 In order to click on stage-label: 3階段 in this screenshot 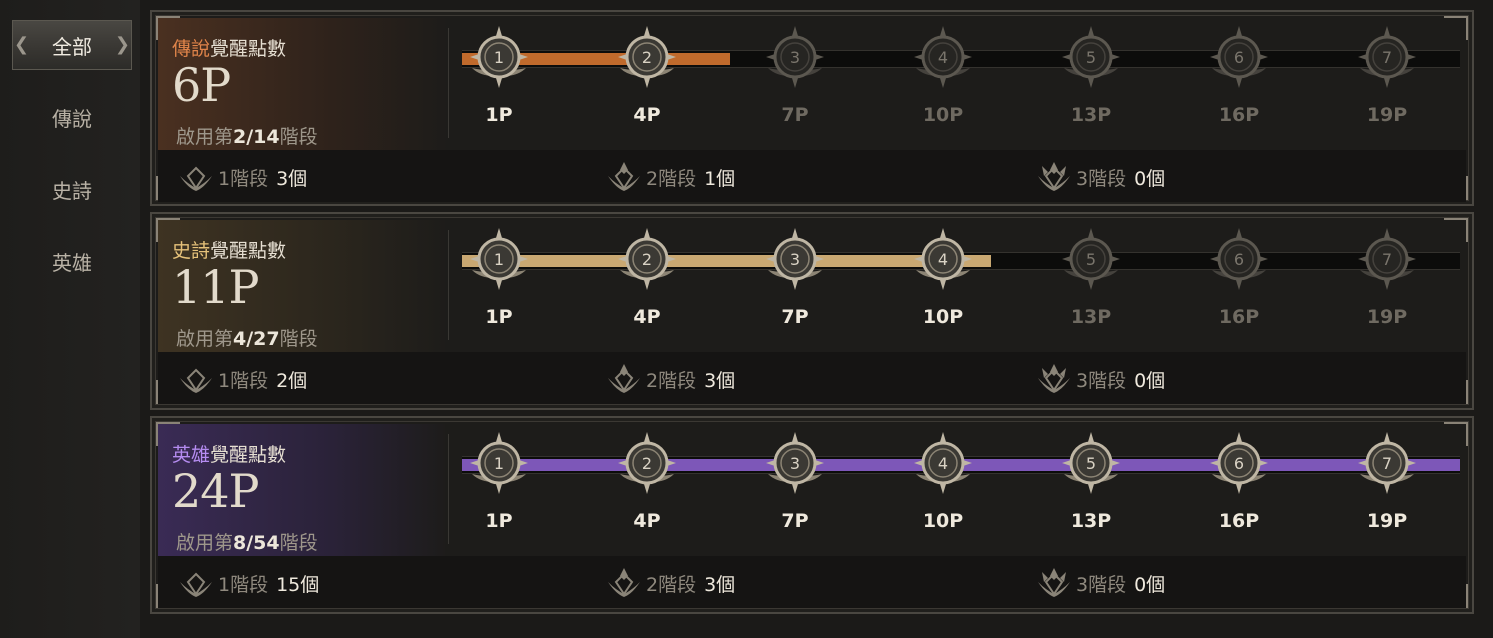, I will do `click(1101, 584)`.